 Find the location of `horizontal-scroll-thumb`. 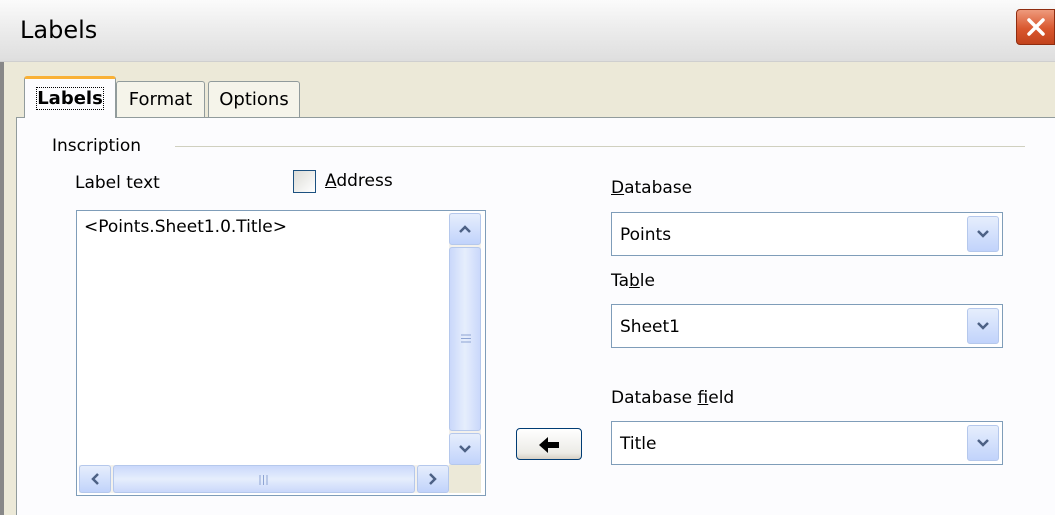

horizontal-scroll-thumb is located at coordinates (264, 479).